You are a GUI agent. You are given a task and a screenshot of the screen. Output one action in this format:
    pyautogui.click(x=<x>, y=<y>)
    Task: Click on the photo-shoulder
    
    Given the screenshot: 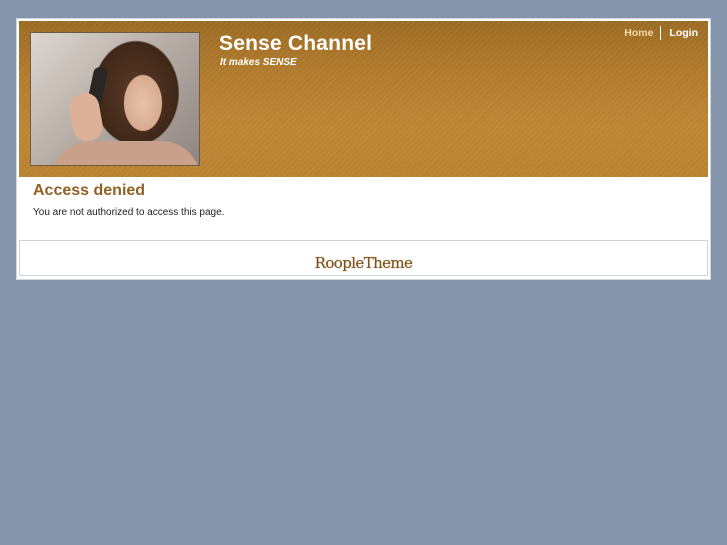 What is the action you would take?
    pyautogui.click(x=125, y=153)
    